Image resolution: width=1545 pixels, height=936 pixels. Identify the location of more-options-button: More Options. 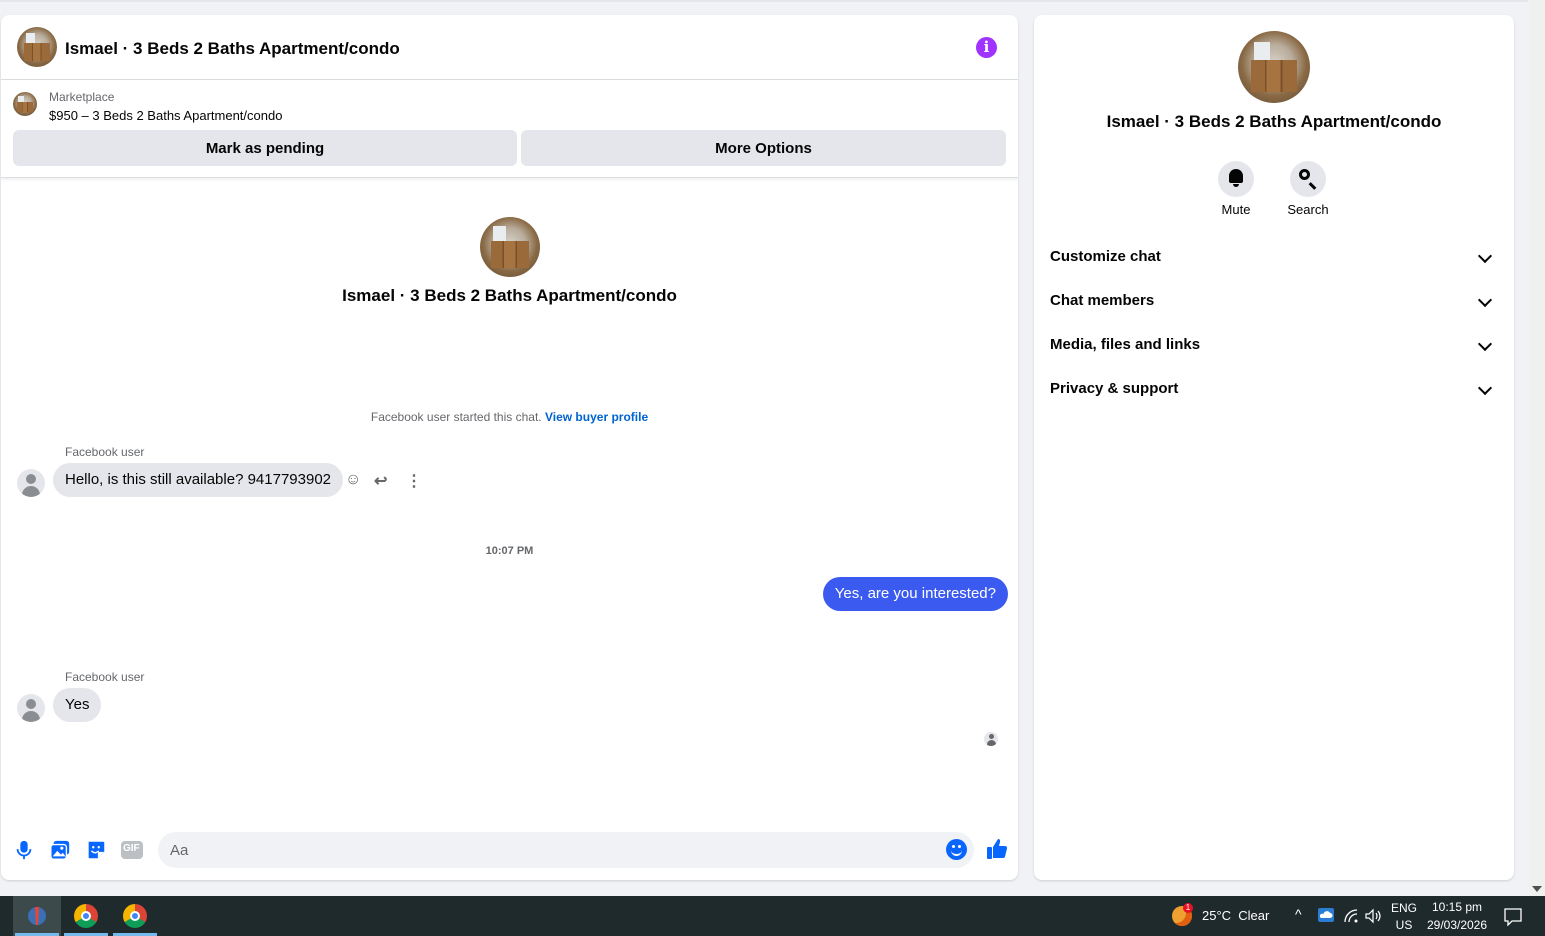
(763, 148).